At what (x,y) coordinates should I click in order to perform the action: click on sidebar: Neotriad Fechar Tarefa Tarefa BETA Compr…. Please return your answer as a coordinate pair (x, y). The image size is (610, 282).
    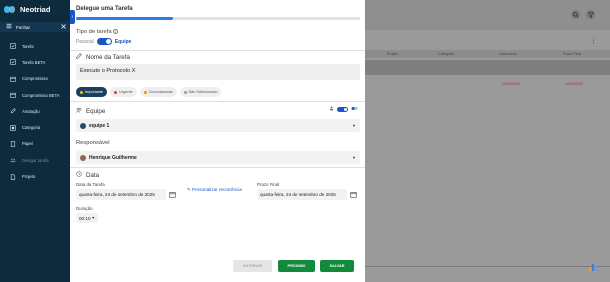
    Looking at the image, I should click on (35, 141).